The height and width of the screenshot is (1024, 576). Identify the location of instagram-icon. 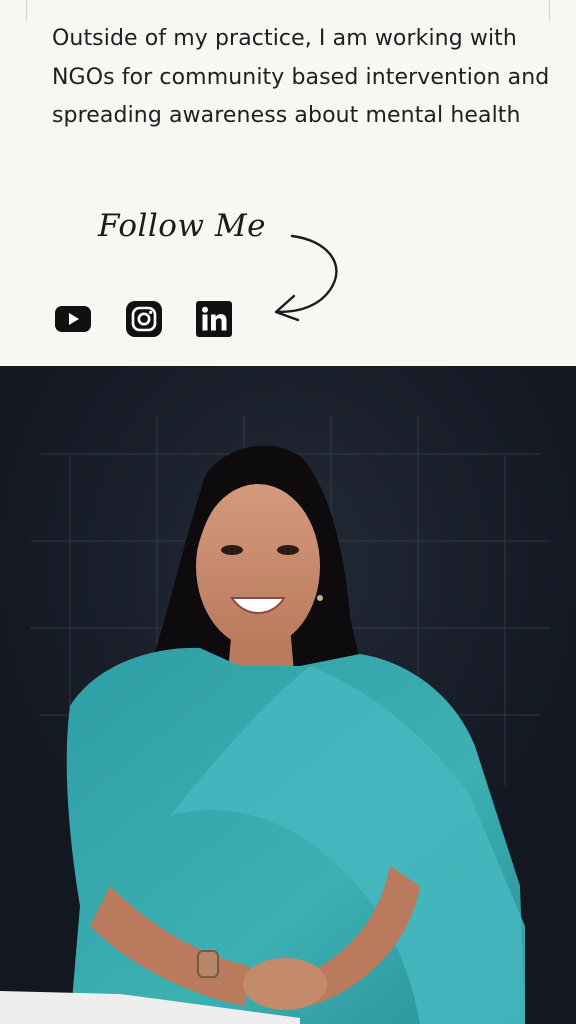
(144, 319).